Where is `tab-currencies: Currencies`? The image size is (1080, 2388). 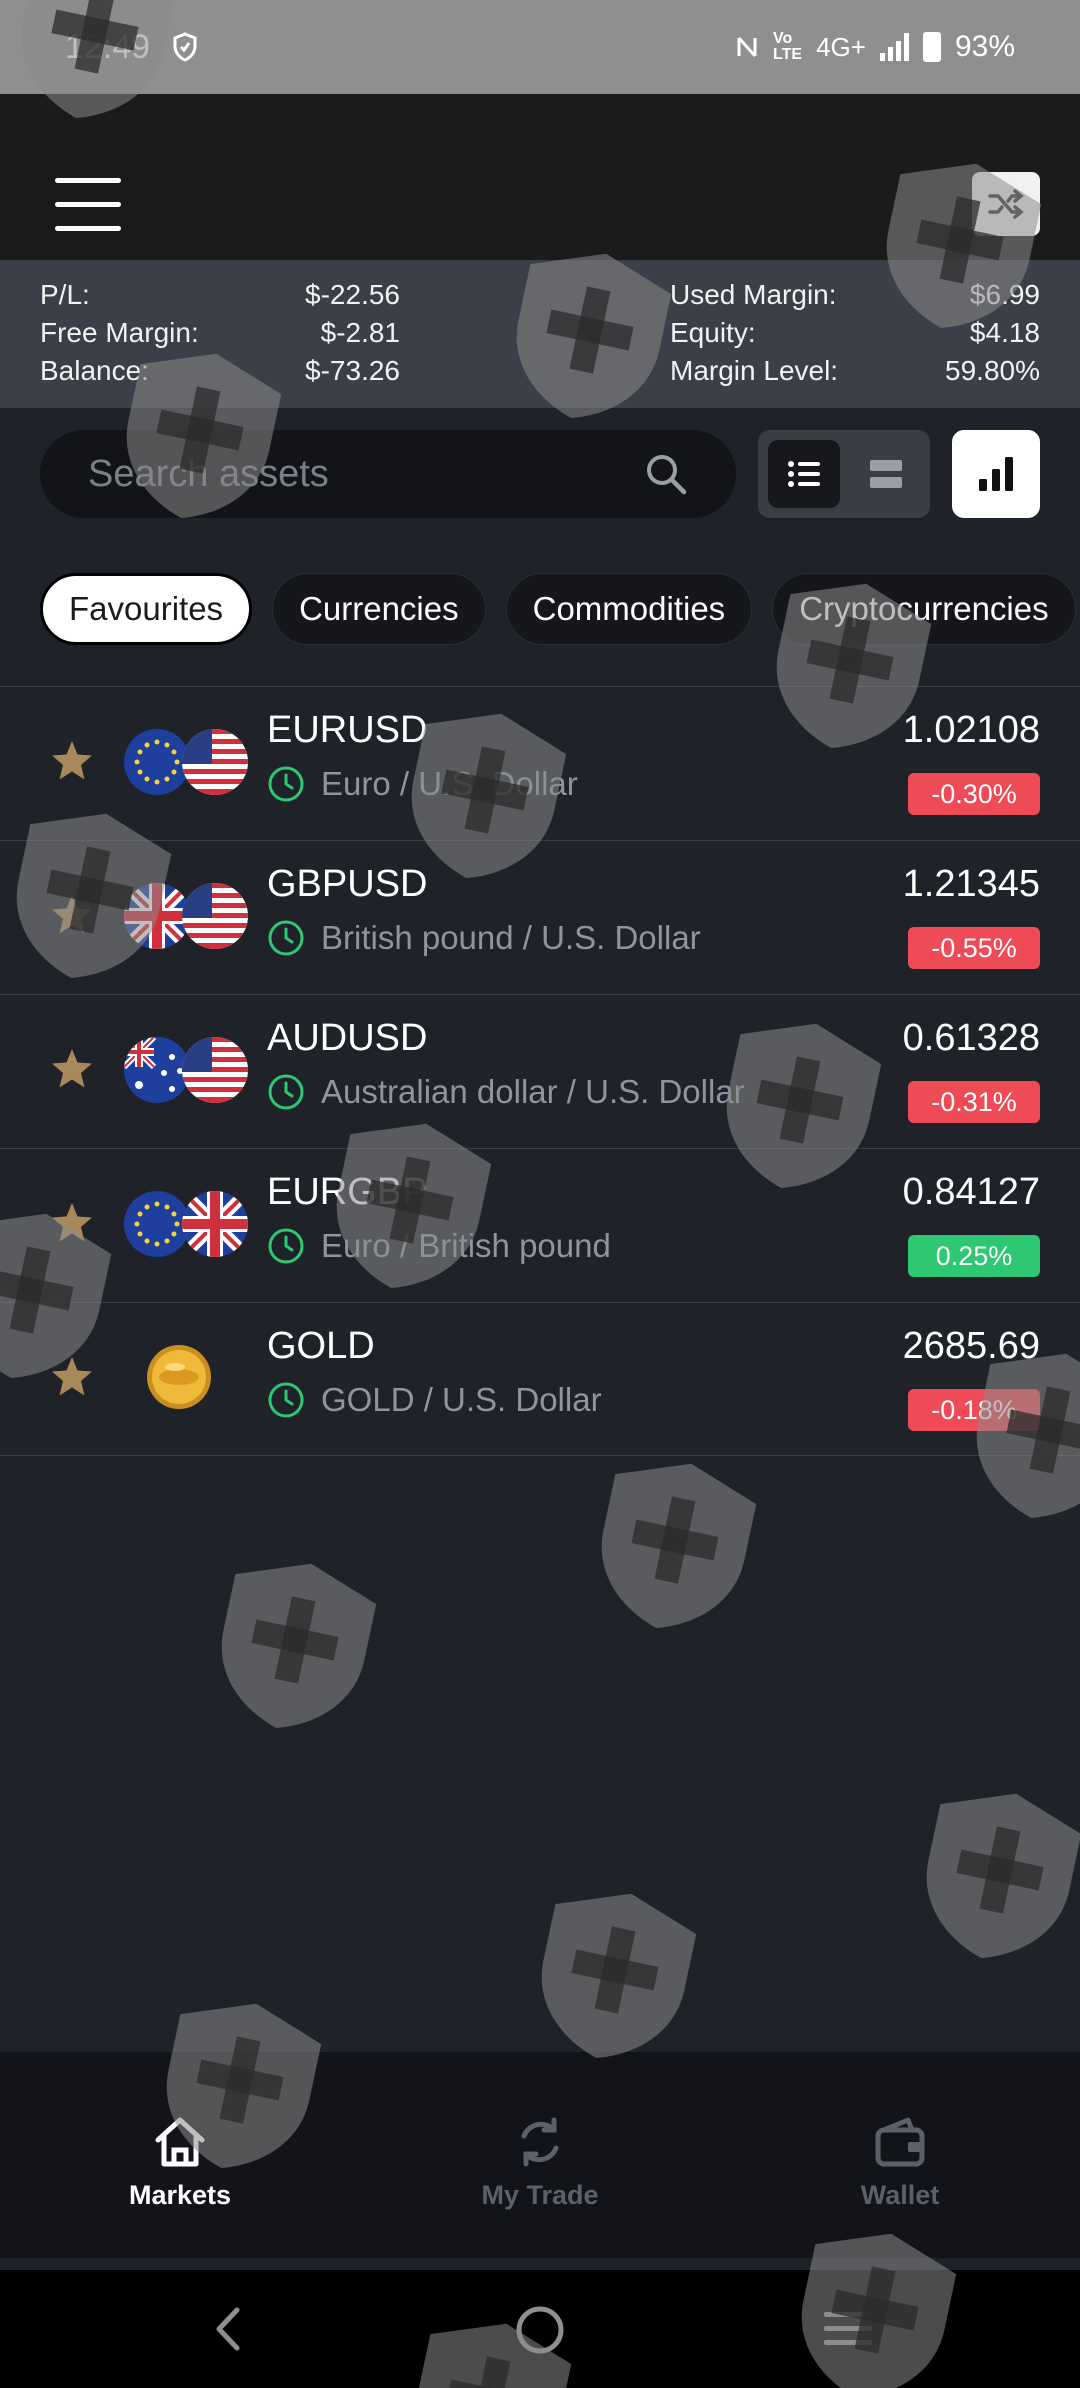
tab-currencies: Currencies is located at coordinates (379, 609).